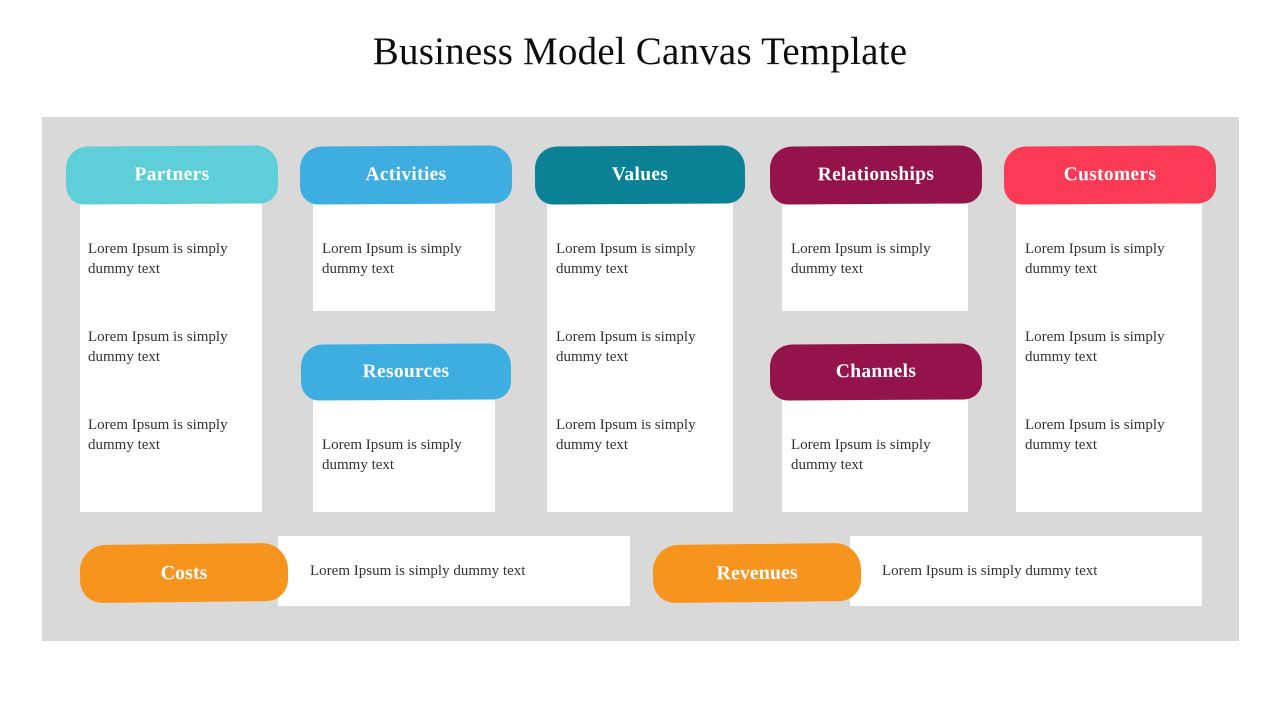 This screenshot has width=1280, height=720. I want to click on resources-header-label: Resources, so click(406, 371).